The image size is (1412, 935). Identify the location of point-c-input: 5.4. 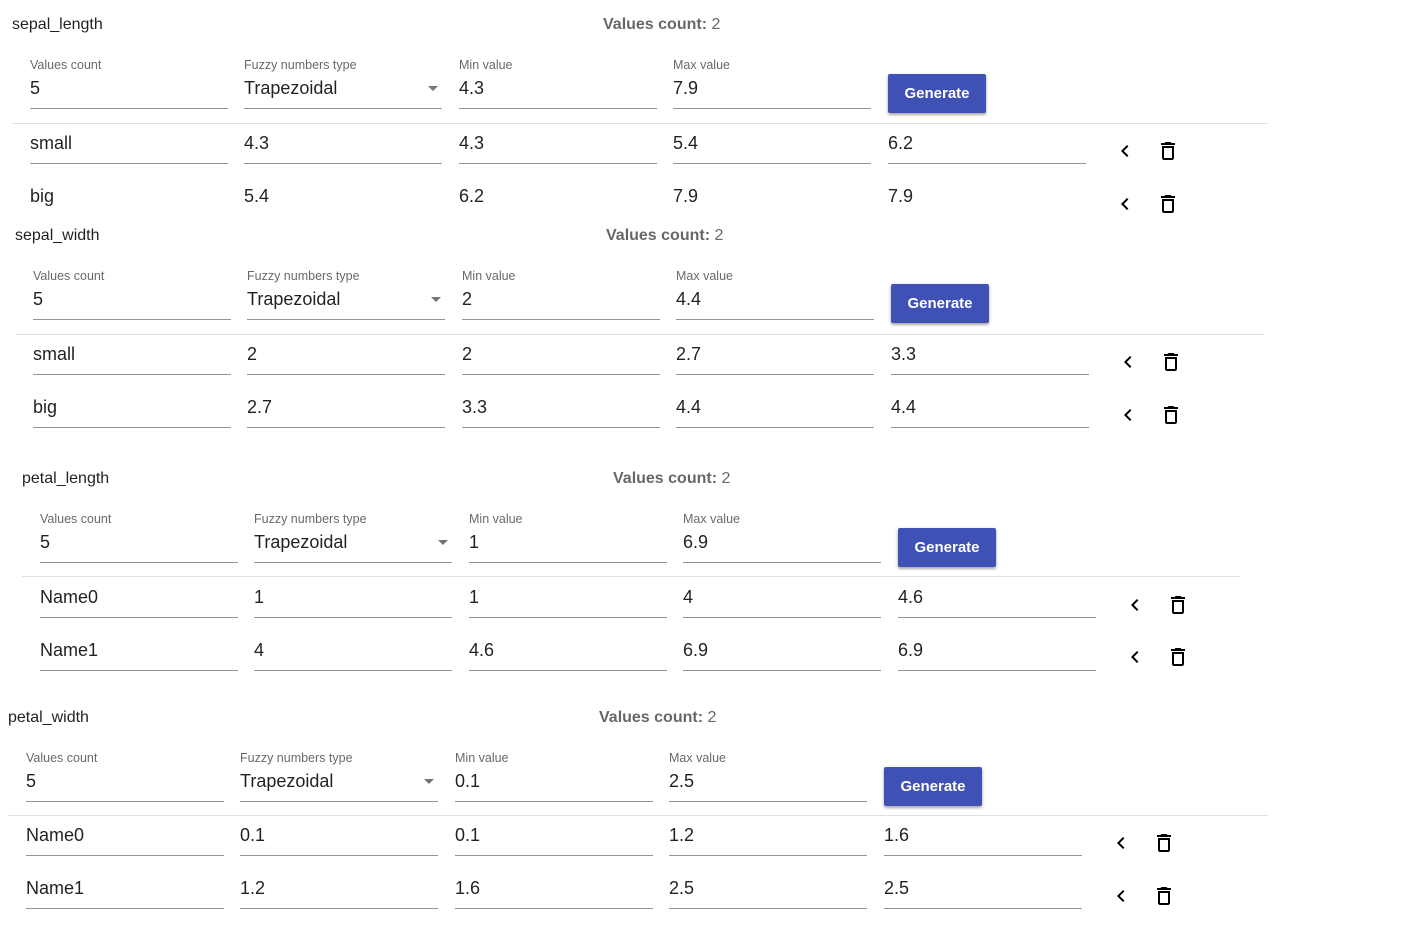
(772, 148).